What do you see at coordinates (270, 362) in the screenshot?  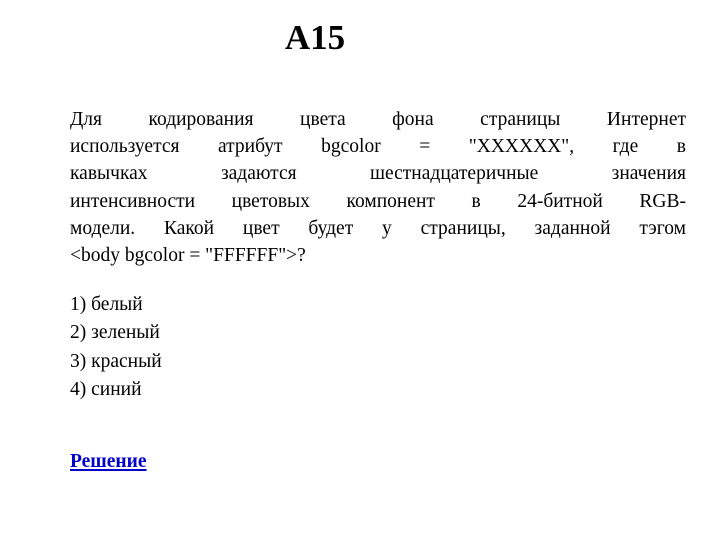 I see `answer-option-3: 3) красный` at bounding box center [270, 362].